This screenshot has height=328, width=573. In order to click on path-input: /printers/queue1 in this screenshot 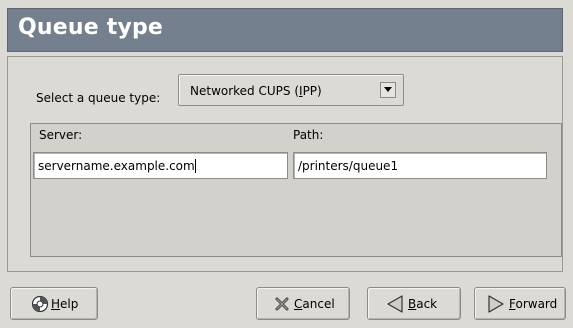, I will do `click(420, 165)`.